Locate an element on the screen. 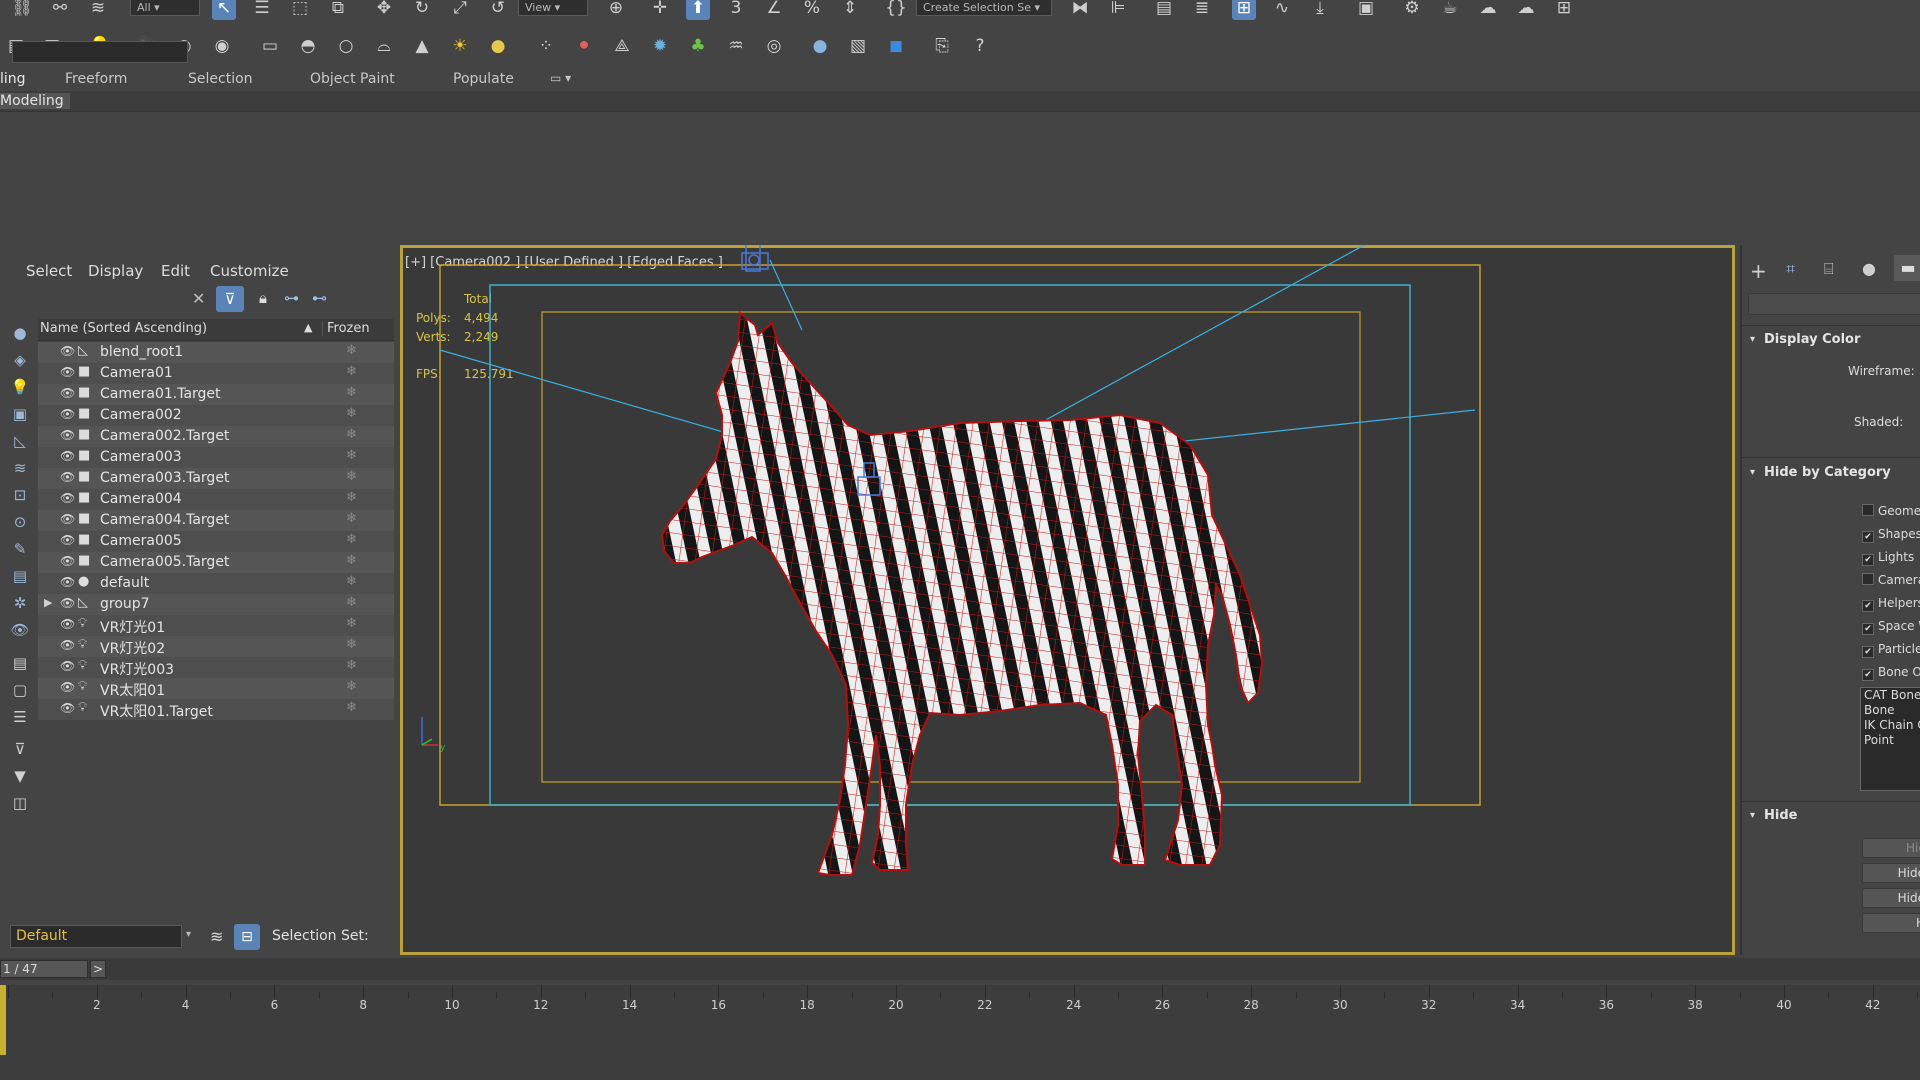 The image size is (1920, 1080). help-icon: ? is located at coordinates (980, 46).